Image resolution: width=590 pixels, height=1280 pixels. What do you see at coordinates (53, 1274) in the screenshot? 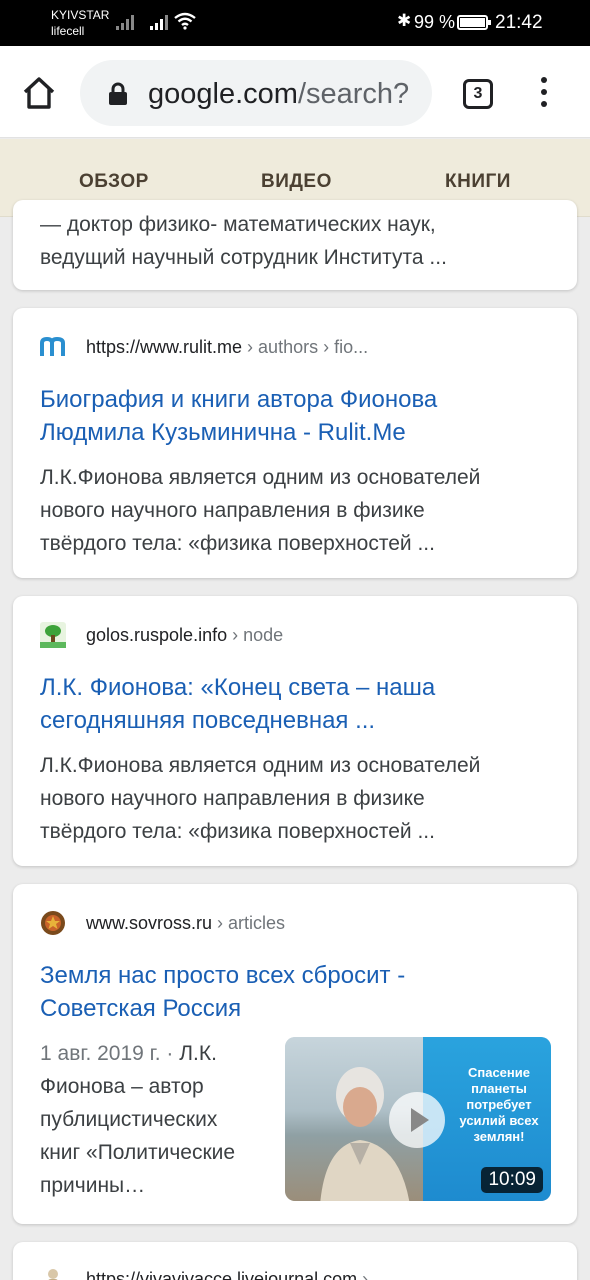
I see `person-icon` at bounding box center [53, 1274].